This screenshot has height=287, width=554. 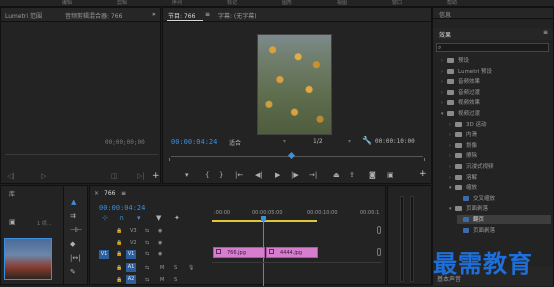 I want to click on menu-item: 窗口, so click(x=397, y=3).